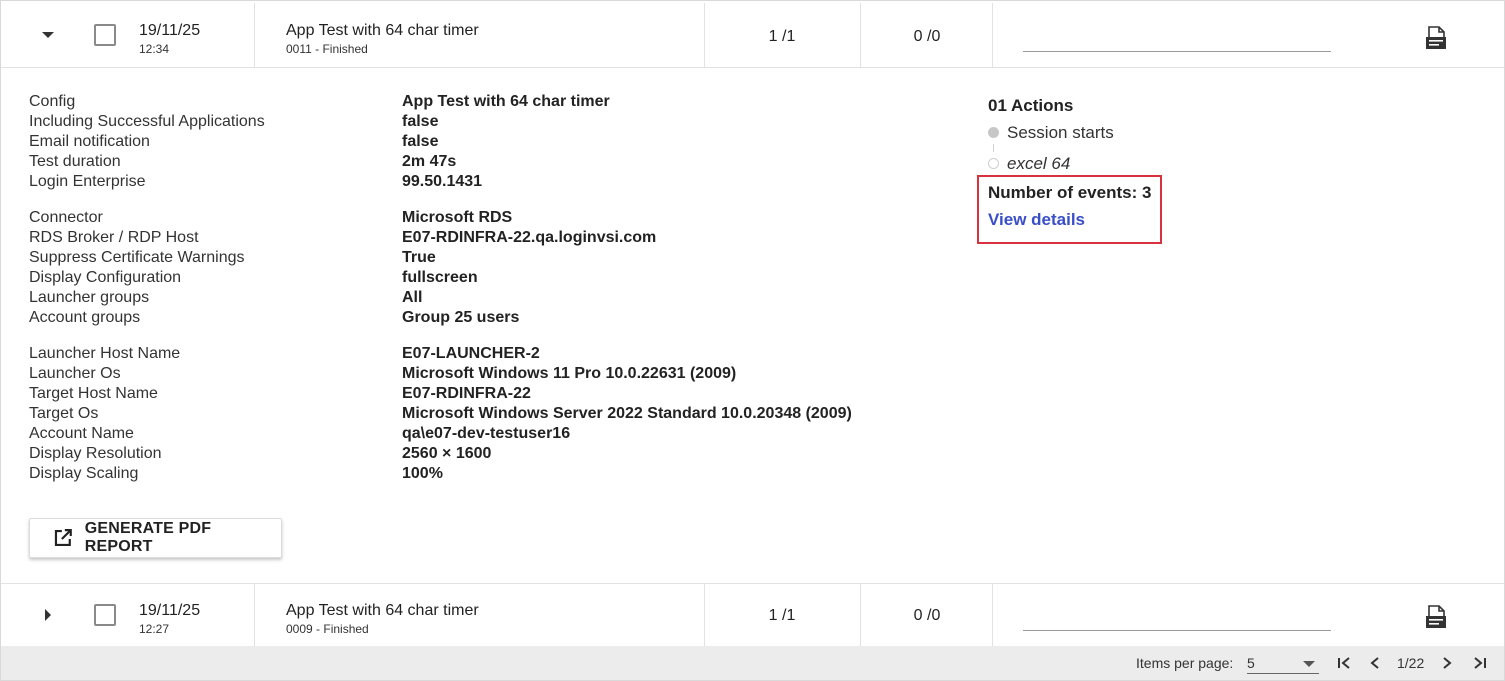 The height and width of the screenshot is (681, 1505). What do you see at coordinates (442, 181) in the screenshot?
I see `detail-value: 99.50.1431` at bounding box center [442, 181].